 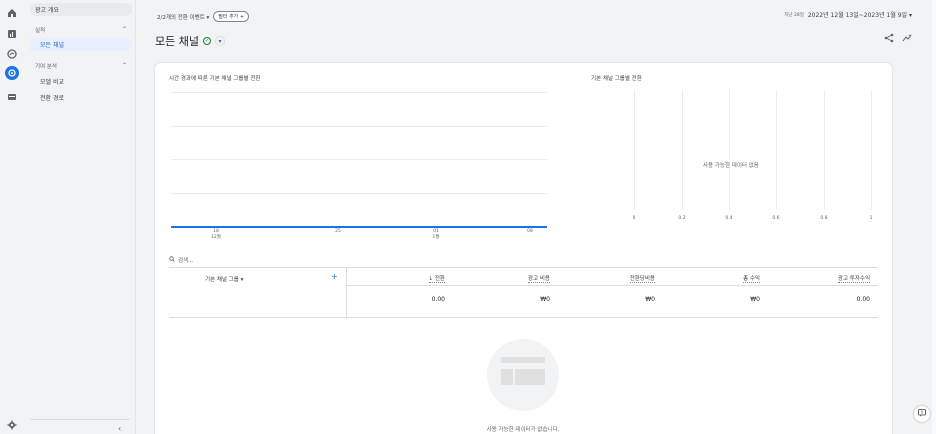 What do you see at coordinates (52, 98) in the screenshot?
I see `nav-conversion-paths-label: 전환 경로` at bounding box center [52, 98].